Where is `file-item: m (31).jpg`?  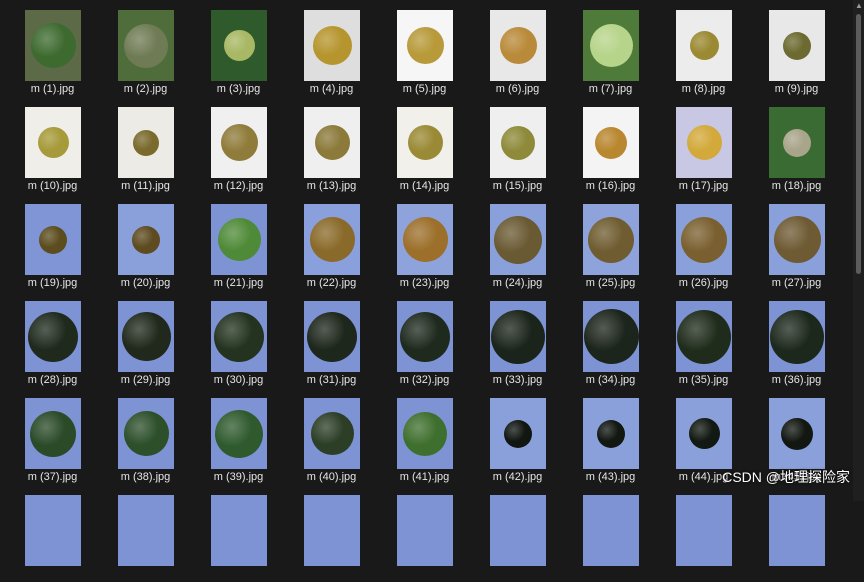
file-item: m (31).jpg is located at coordinates (331, 339).